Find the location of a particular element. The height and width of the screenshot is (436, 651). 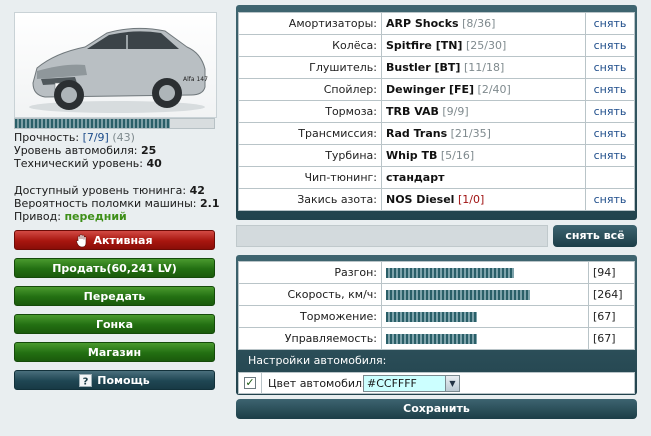

performance-label-text: Разгон: is located at coordinates (355, 272).